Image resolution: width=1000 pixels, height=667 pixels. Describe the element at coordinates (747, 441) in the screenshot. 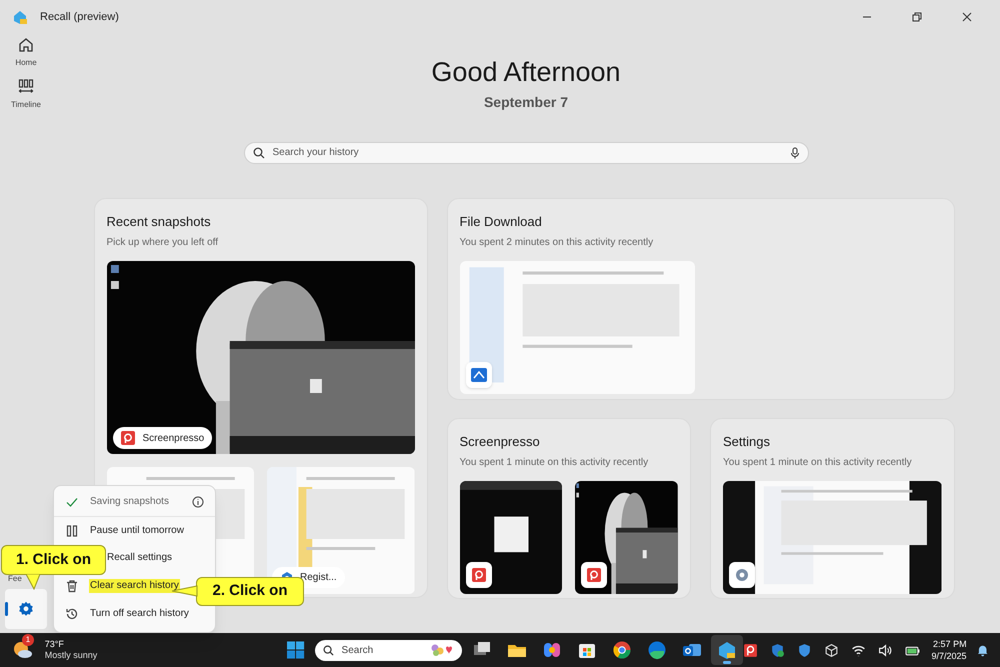

I see `card-title: Settings` at that location.